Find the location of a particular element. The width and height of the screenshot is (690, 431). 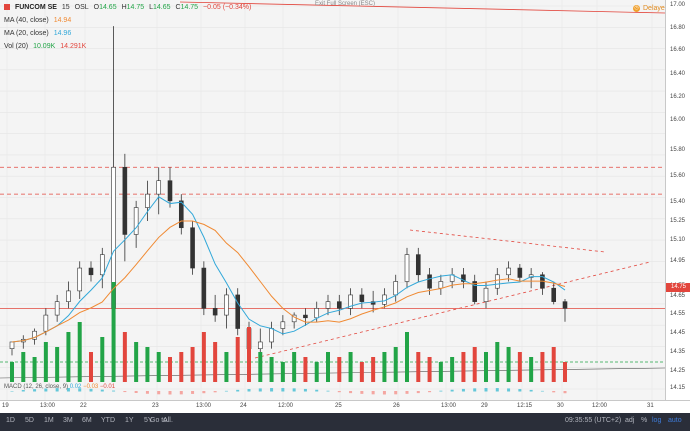

range-button-1y: 1Y is located at coordinates (129, 420).